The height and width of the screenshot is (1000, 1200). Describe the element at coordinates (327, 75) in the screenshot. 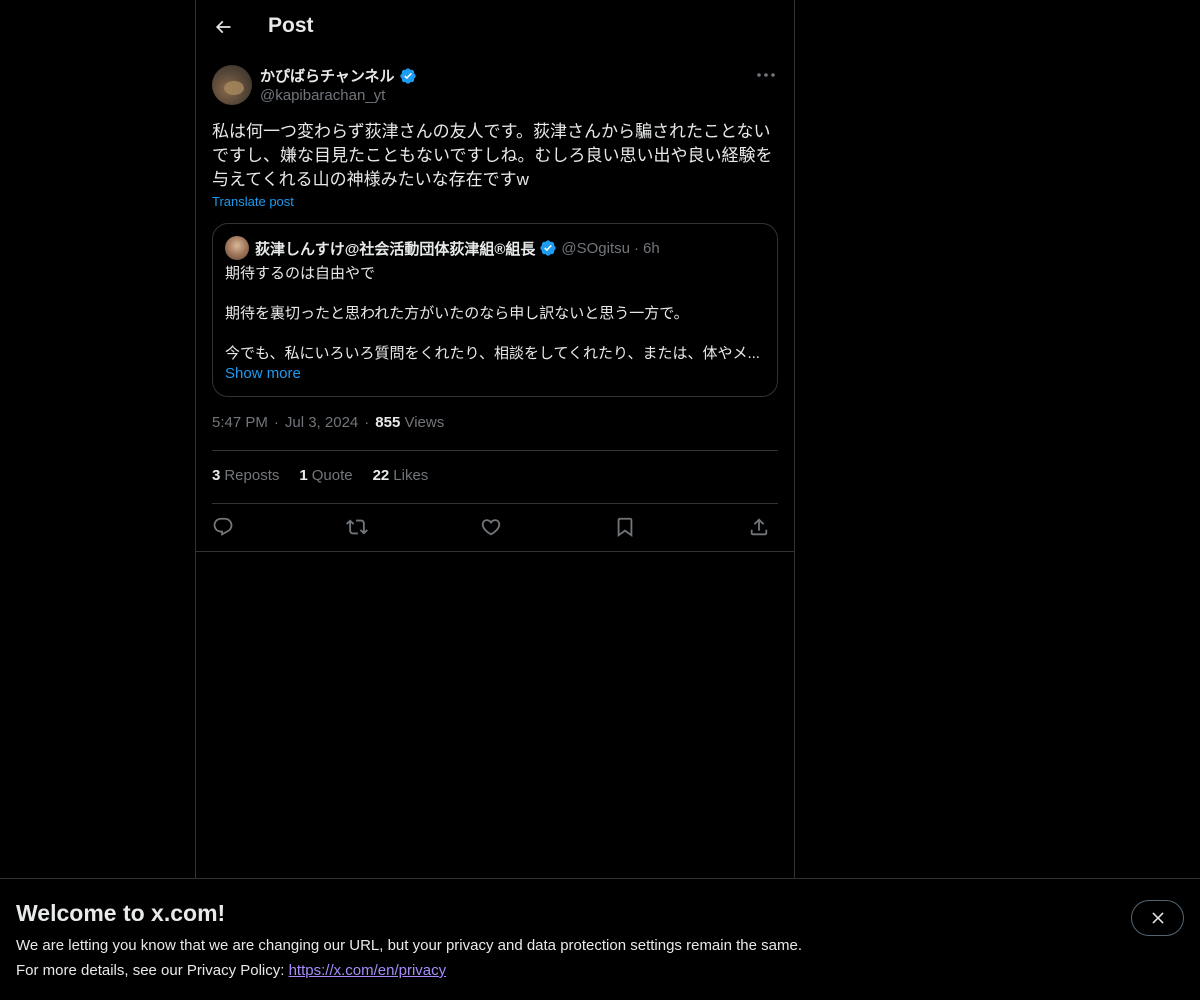

I see `author-name: かぴばらチャンネル` at that location.